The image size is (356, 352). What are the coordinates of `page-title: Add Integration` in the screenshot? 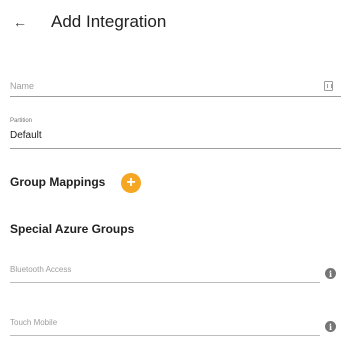 It's located at (109, 21).